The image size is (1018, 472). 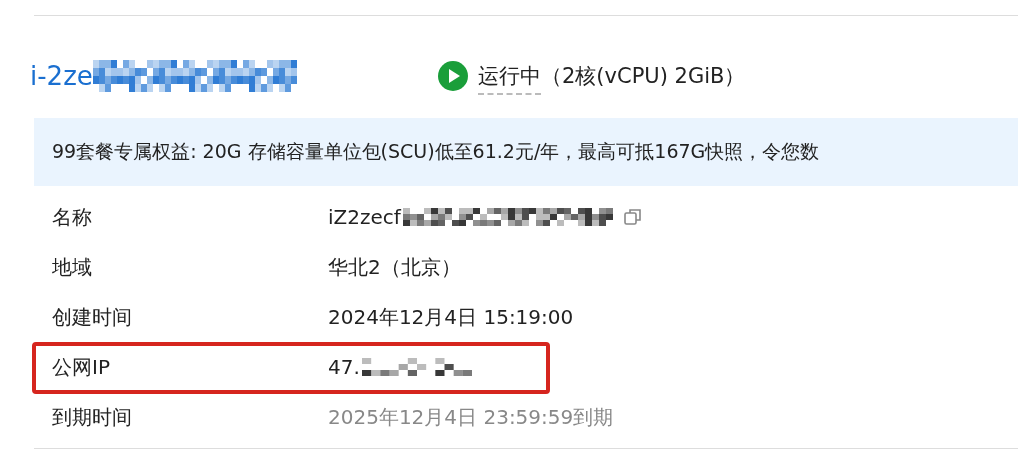 I want to click on field-value: 2025年12月4日 23:59:59到期, so click(x=471, y=417).